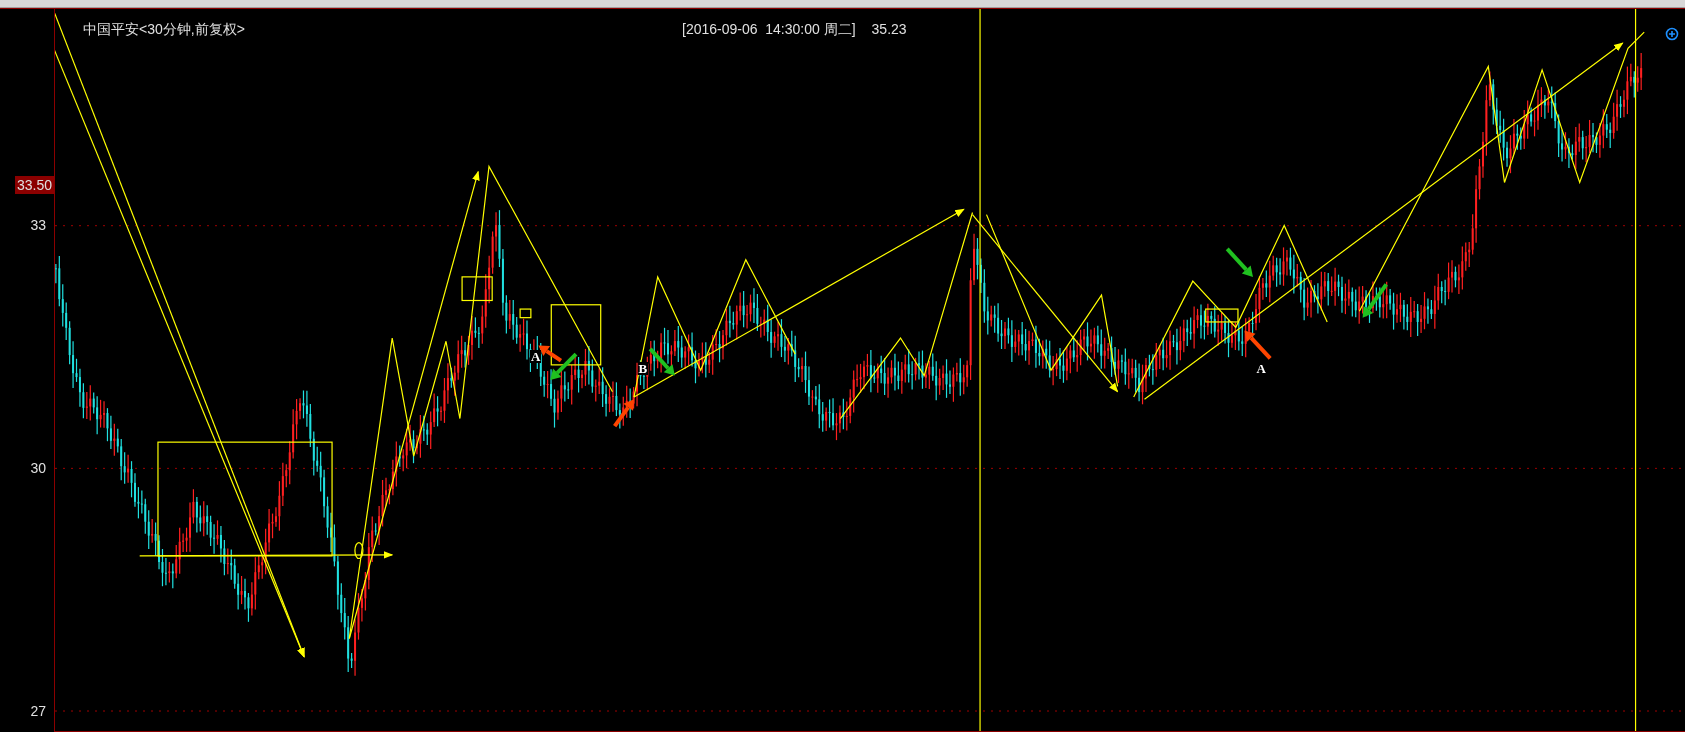 This screenshot has height=732, width=1685. I want to click on zoom-in-icon, so click(1672, 34).